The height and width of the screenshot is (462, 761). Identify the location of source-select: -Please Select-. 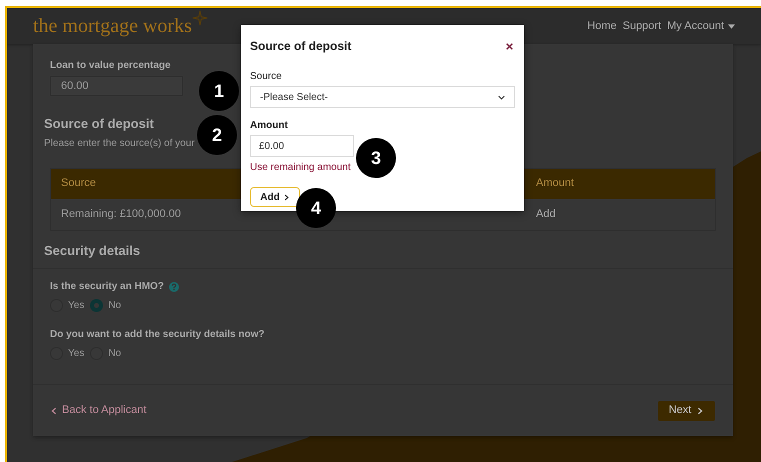
(382, 97).